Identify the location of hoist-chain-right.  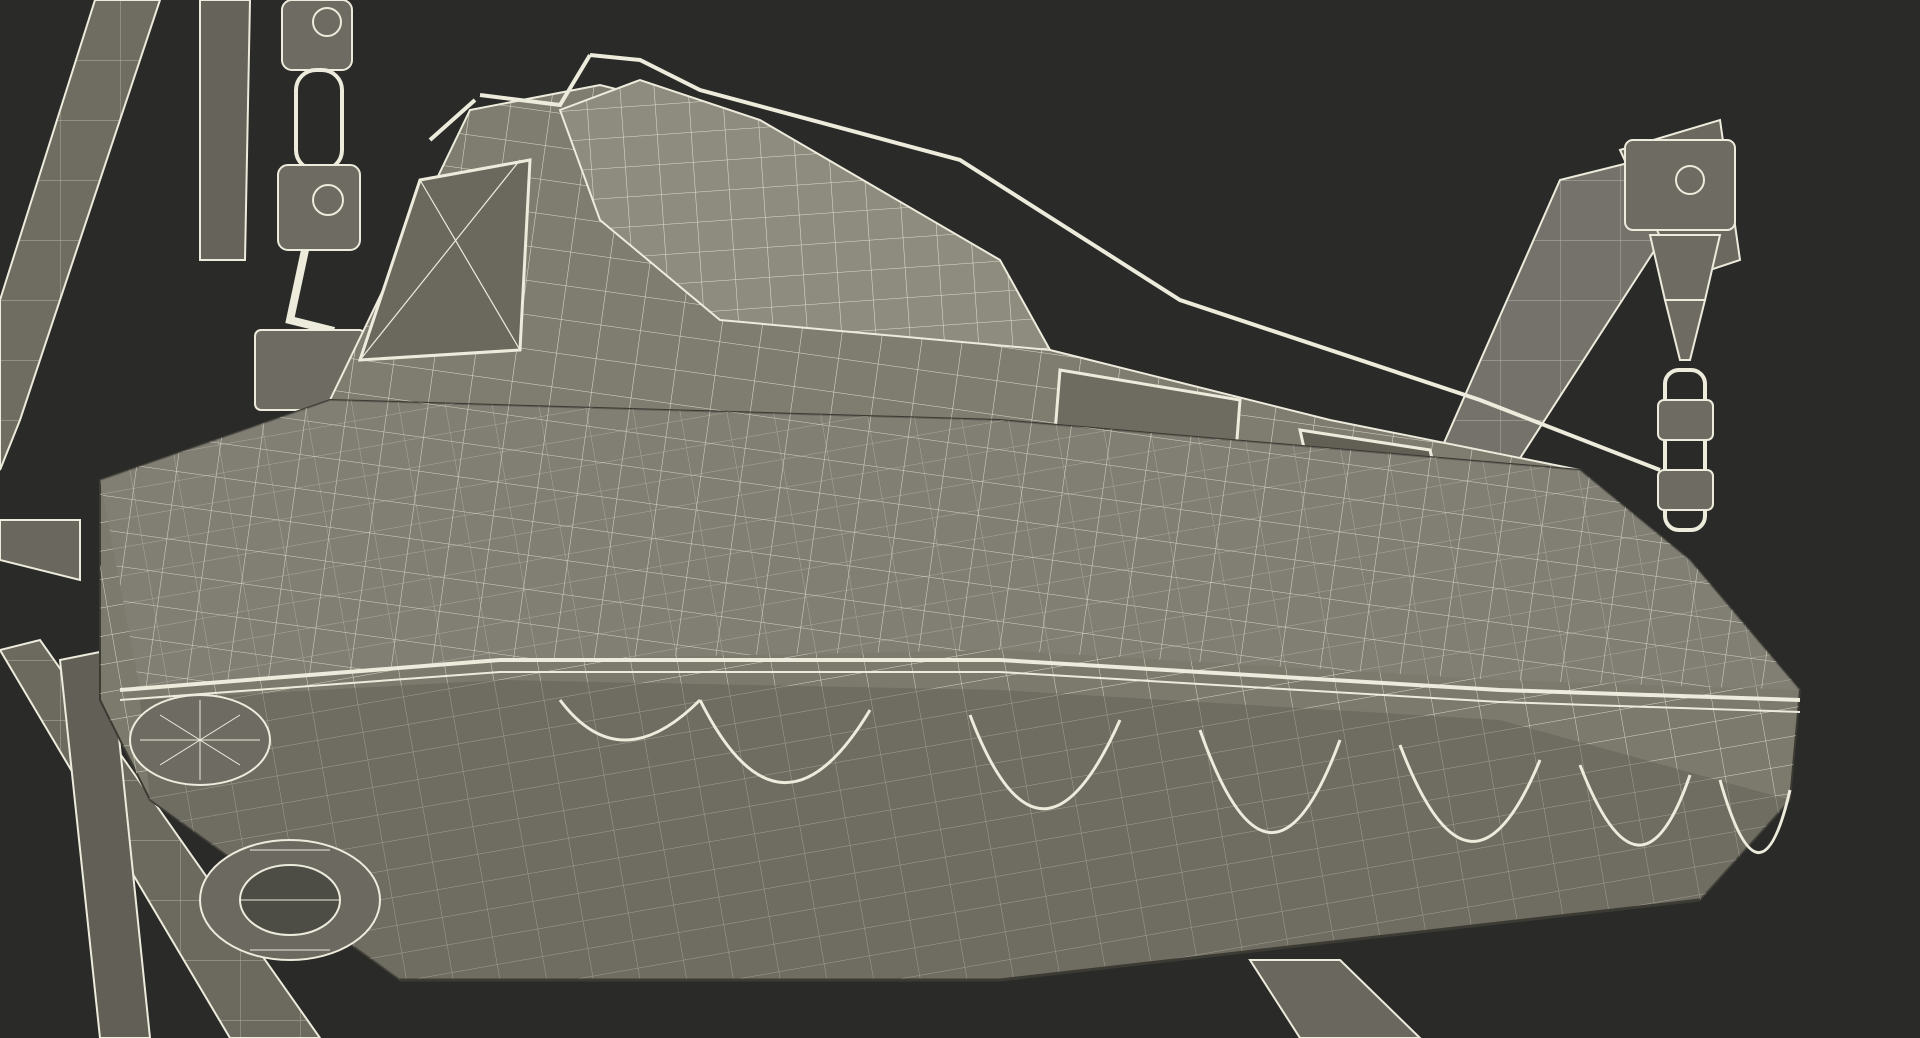
(1680, 335).